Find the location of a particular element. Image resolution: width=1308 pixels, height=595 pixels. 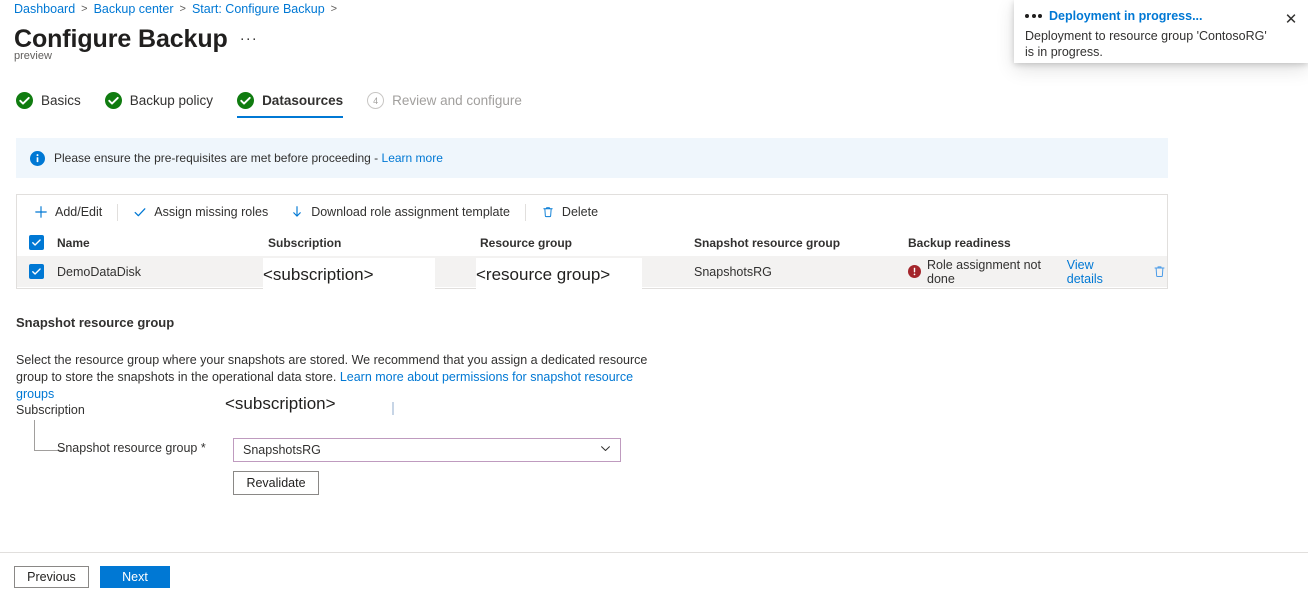

assign-missing-roles-button: Assign missing roles is located at coordinates (200, 212).